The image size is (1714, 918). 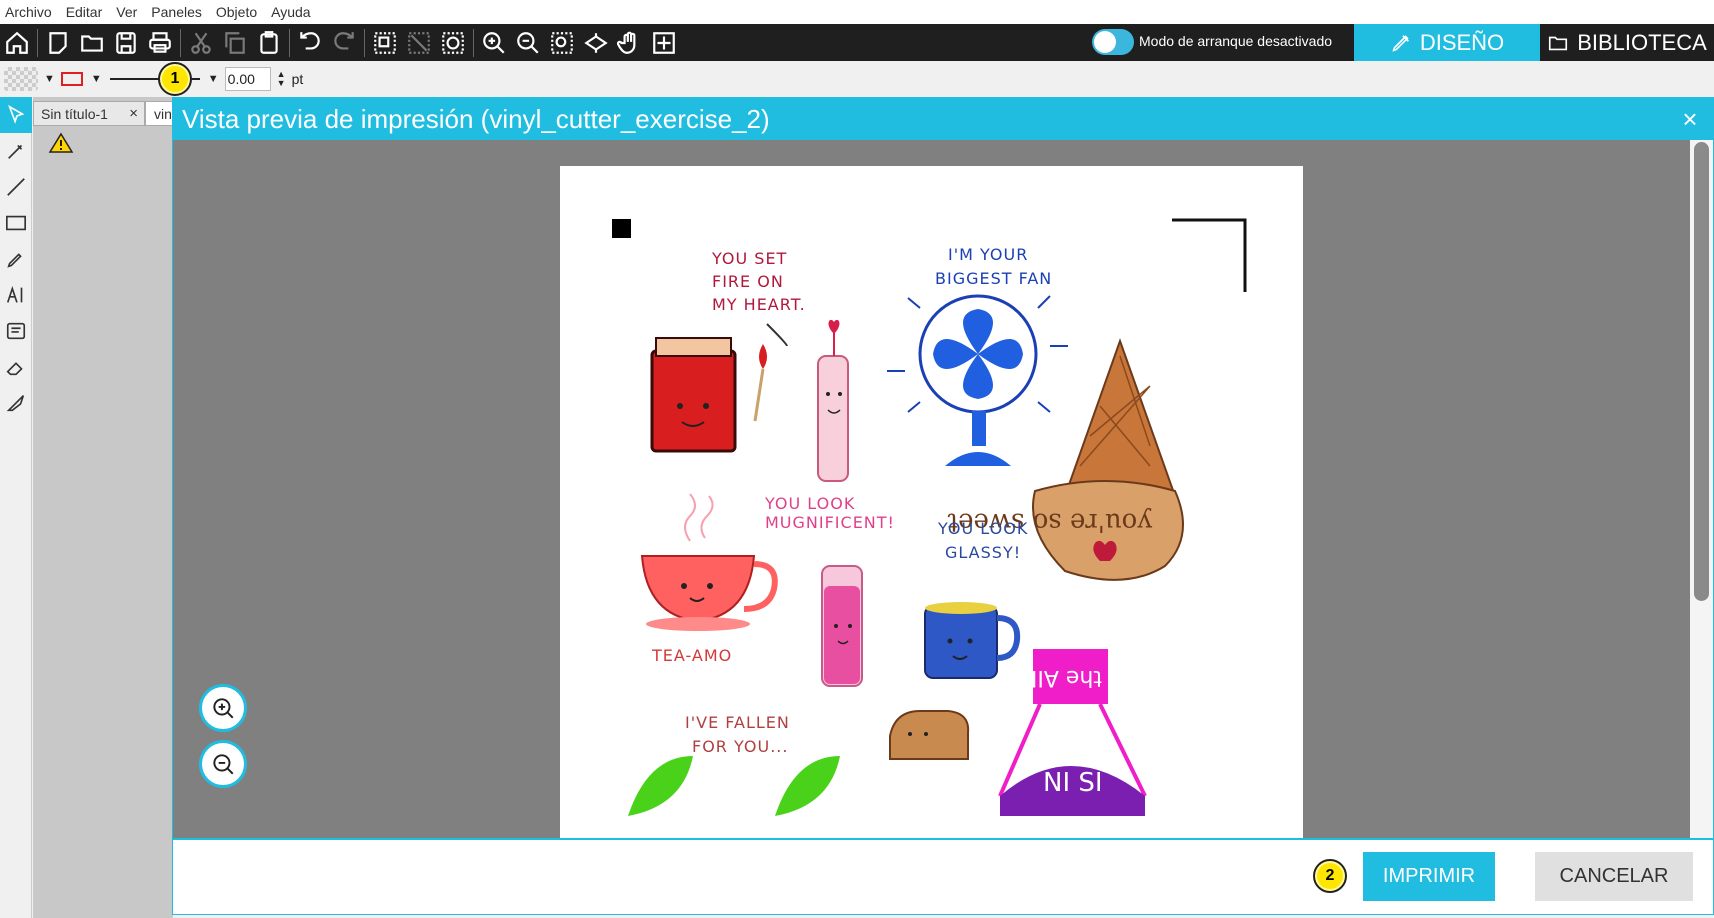 I want to click on preview-scrollbar, so click(x=1701, y=489).